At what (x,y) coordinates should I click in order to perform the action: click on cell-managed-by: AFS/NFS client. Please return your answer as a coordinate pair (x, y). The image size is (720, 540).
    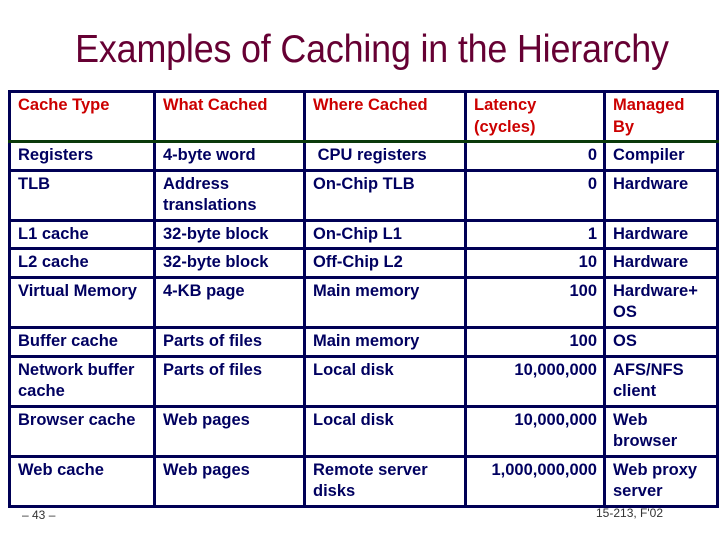
    Looking at the image, I should click on (661, 381).